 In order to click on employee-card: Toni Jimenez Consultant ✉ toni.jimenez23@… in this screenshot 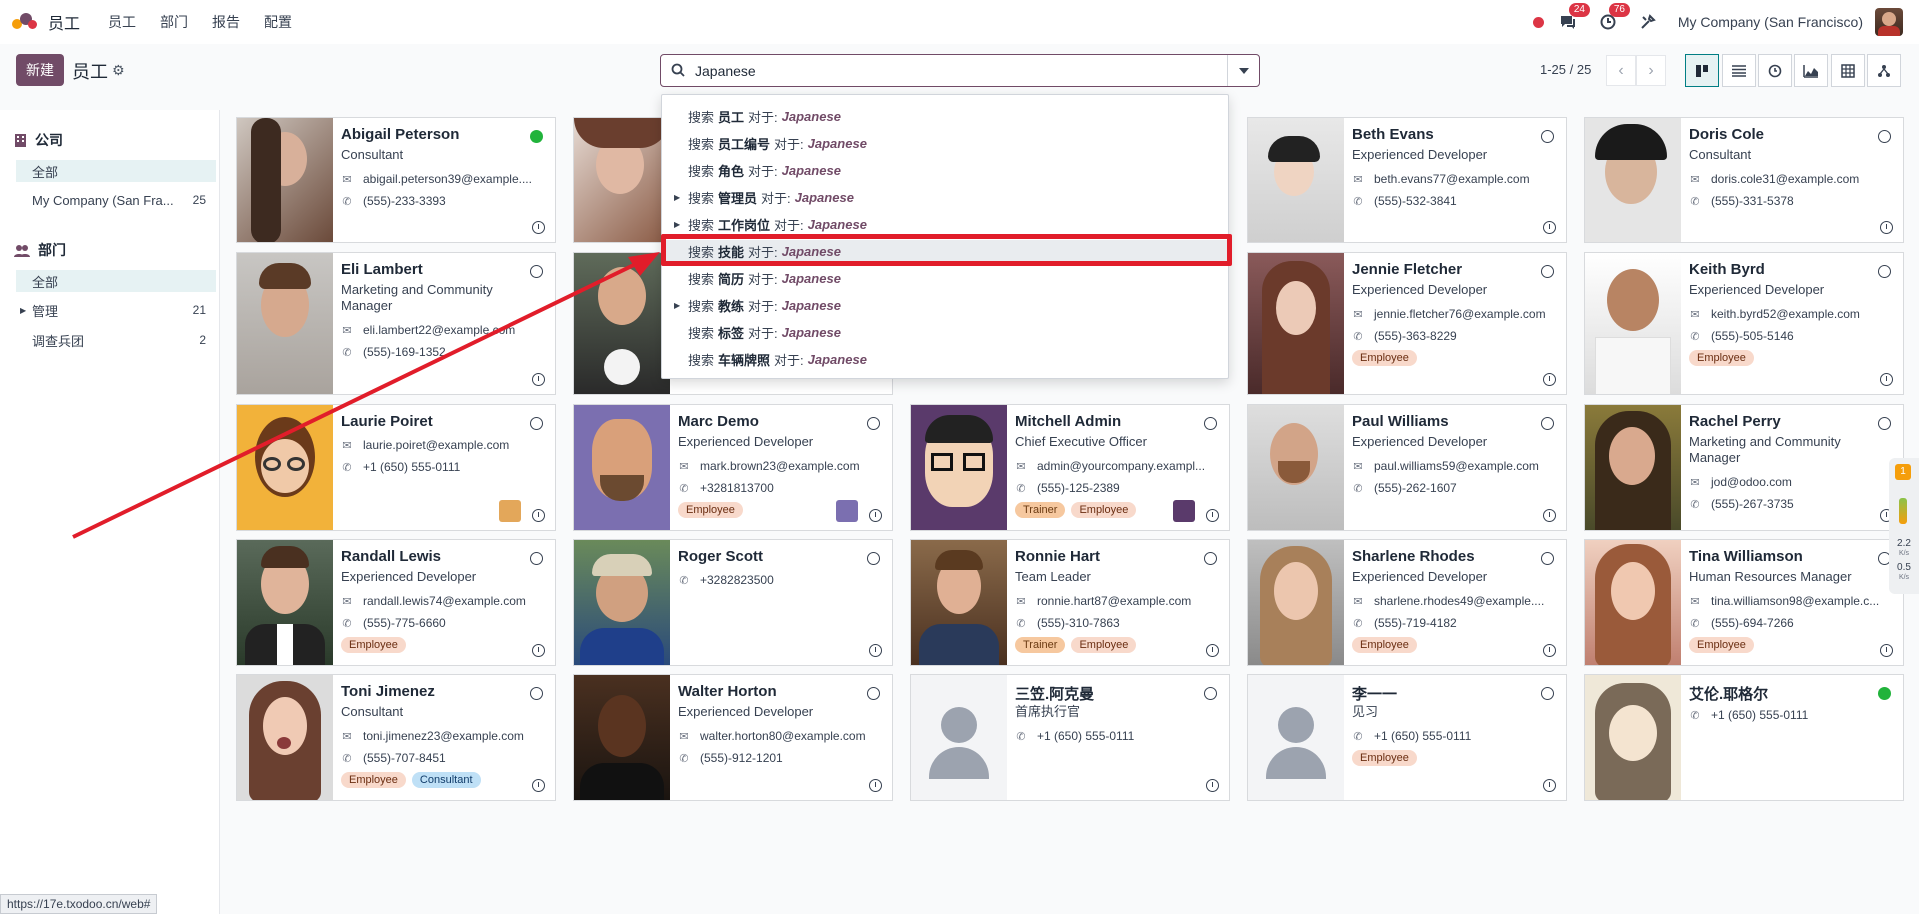, I will do `click(396, 737)`.